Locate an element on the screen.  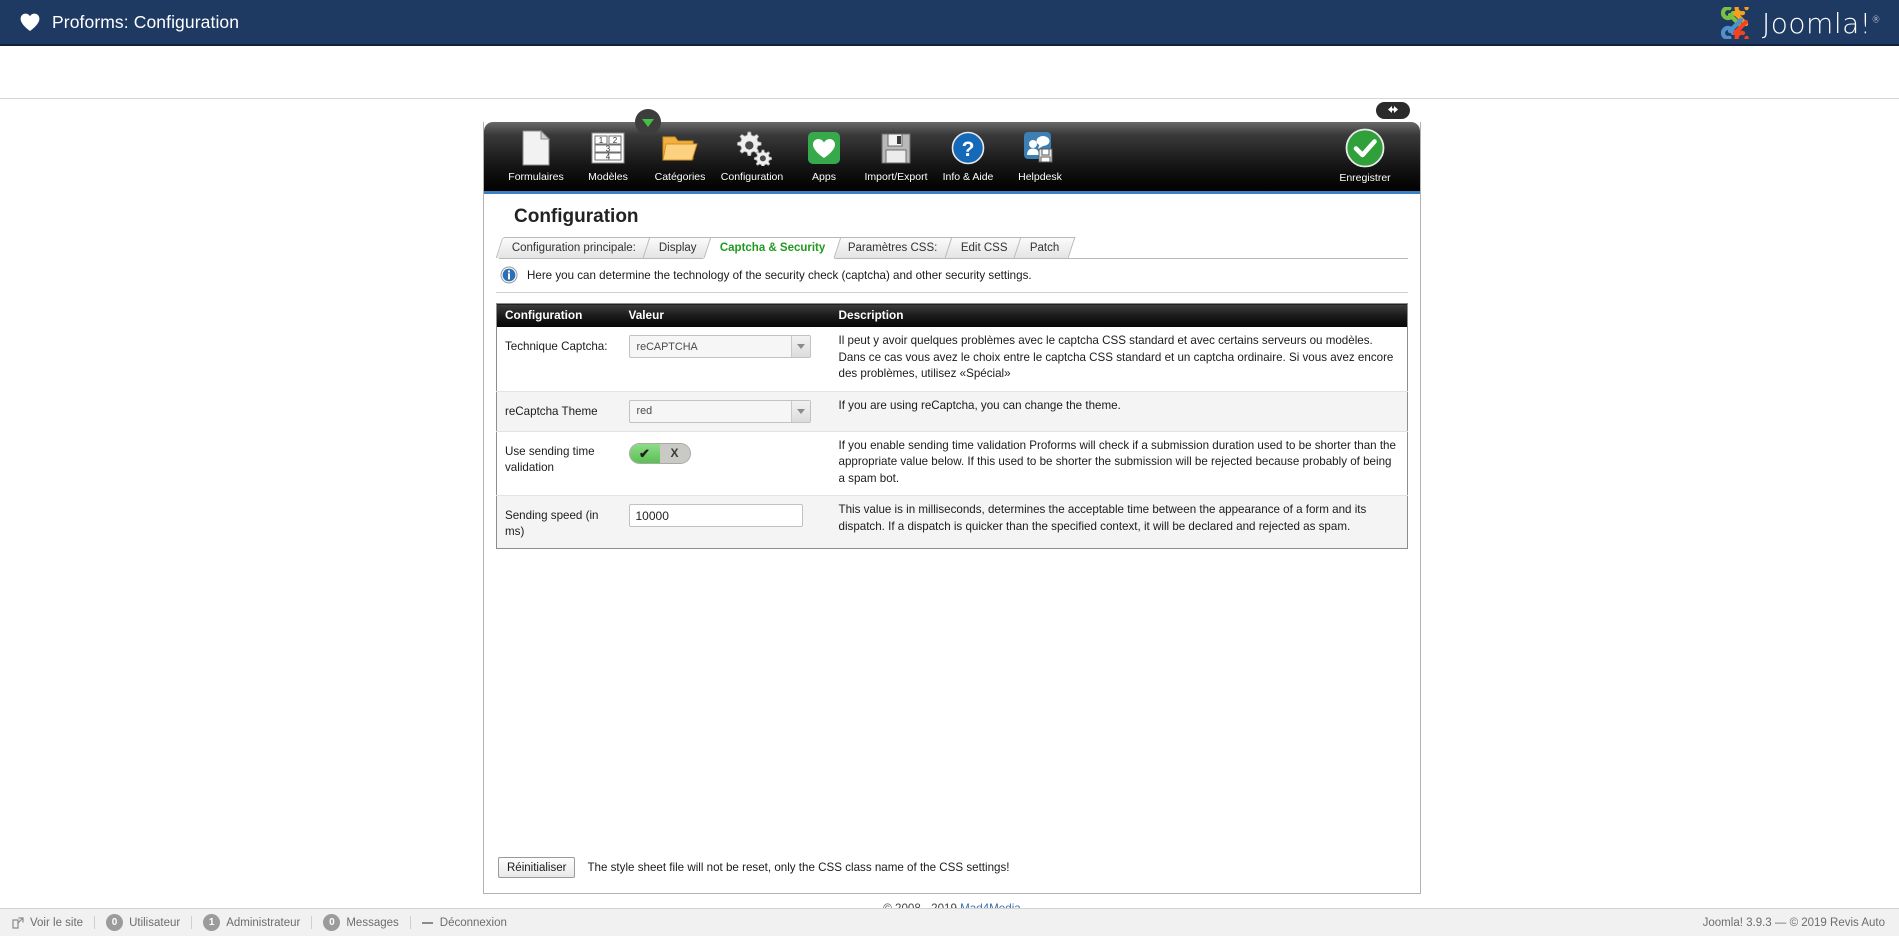
row-label-technique-captcha: Technique Captcha: is located at coordinates (558, 359).